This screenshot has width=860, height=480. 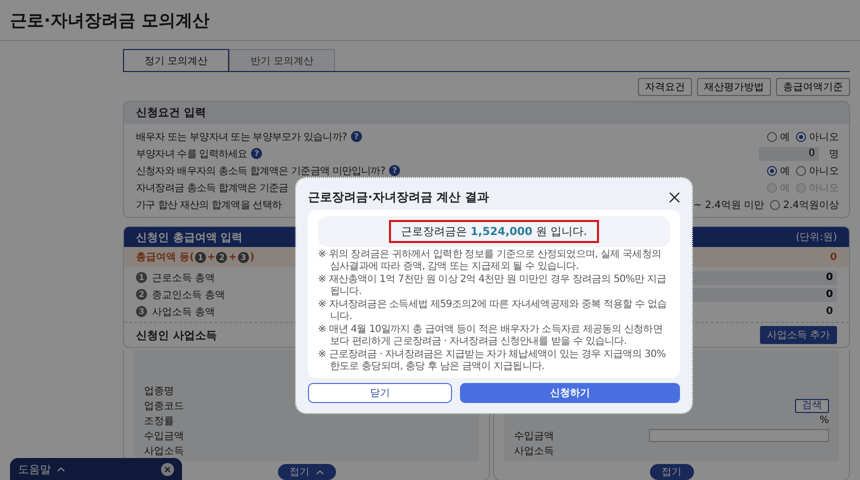 What do you see at coordinates (491, 335) in the screenshot?
I see `note-text: ※ 매년 4월 10일까지 총 급여액 등이 적은 배우자가 소득자료 제공동의 신청하면 보다 편리하게 근로장려금 · 자녀장려금 신청안내를 받을 수 있습니다.` at bounding box center [491, 335].